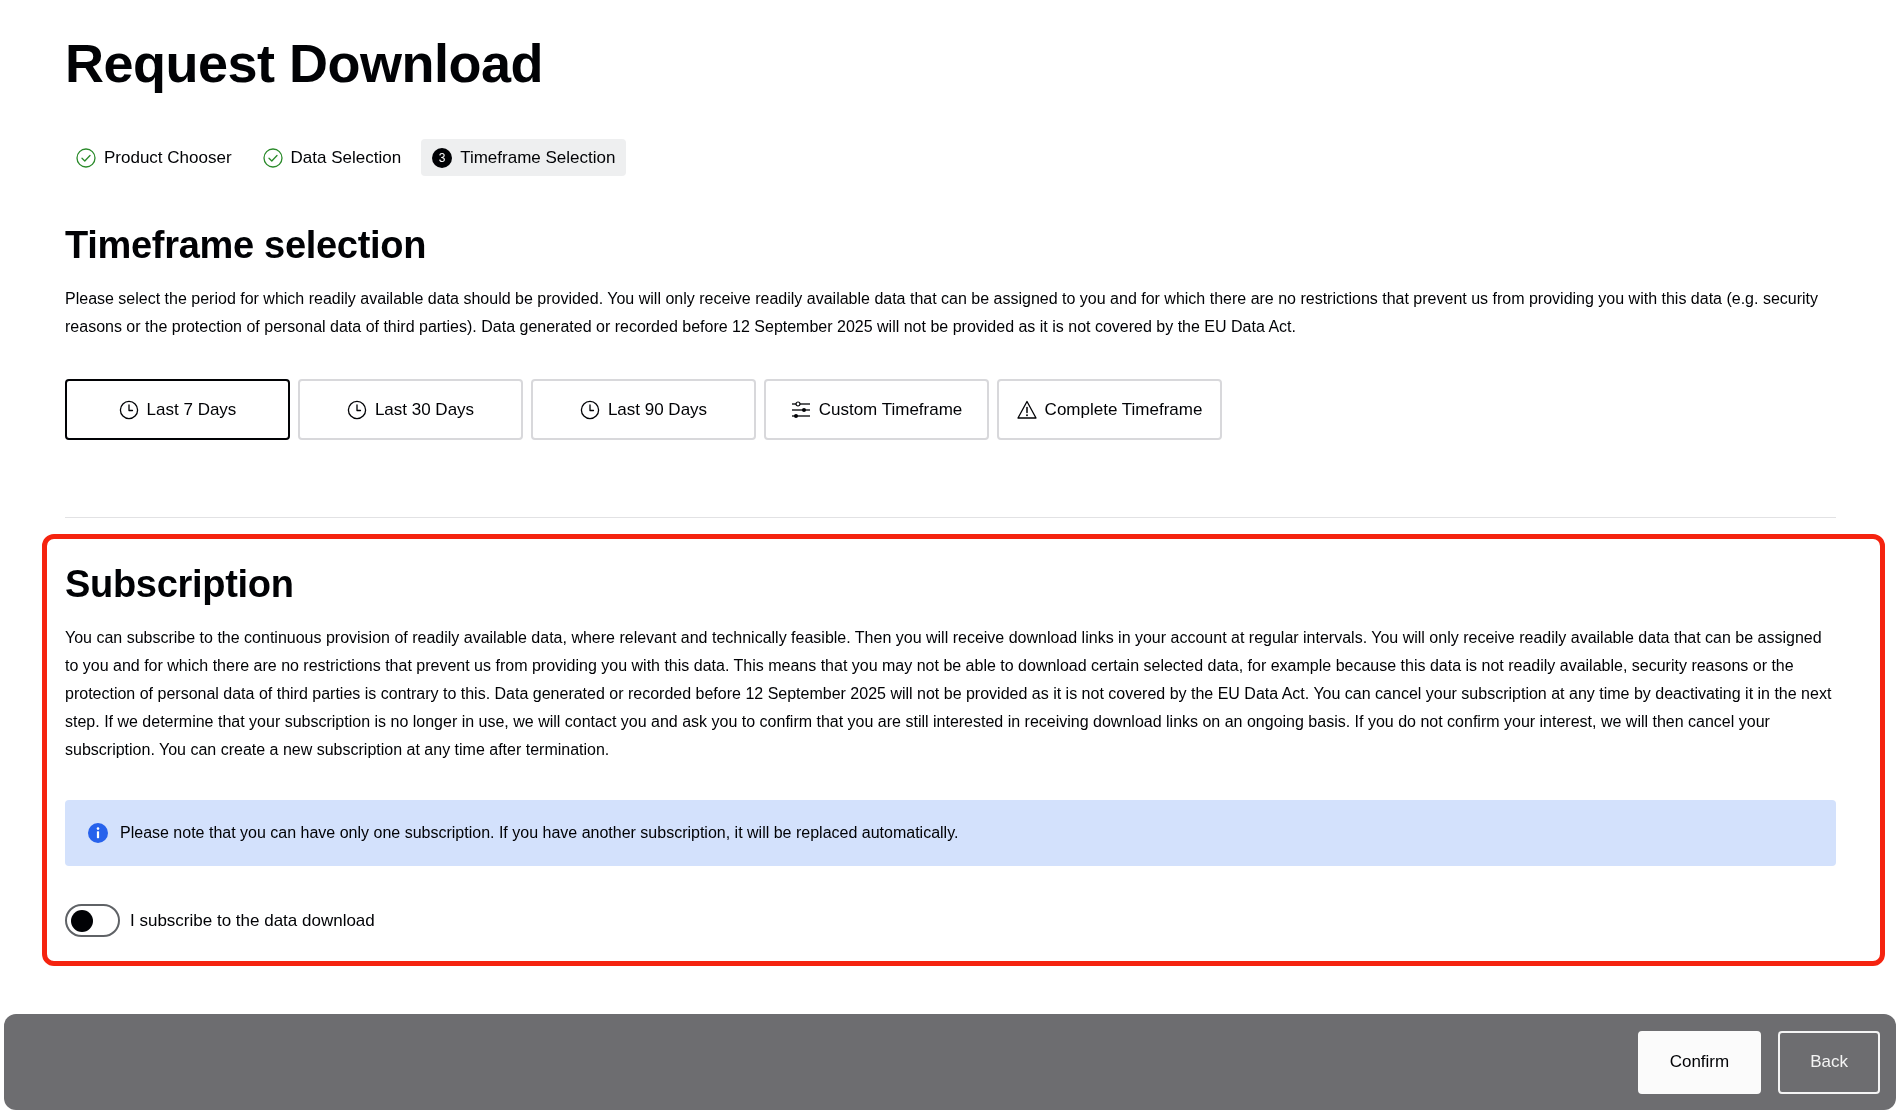 This screenshot has width=1900, height=1112. I want to click on stepper-step: 3 Timeframe Selection, so click(524, 157).